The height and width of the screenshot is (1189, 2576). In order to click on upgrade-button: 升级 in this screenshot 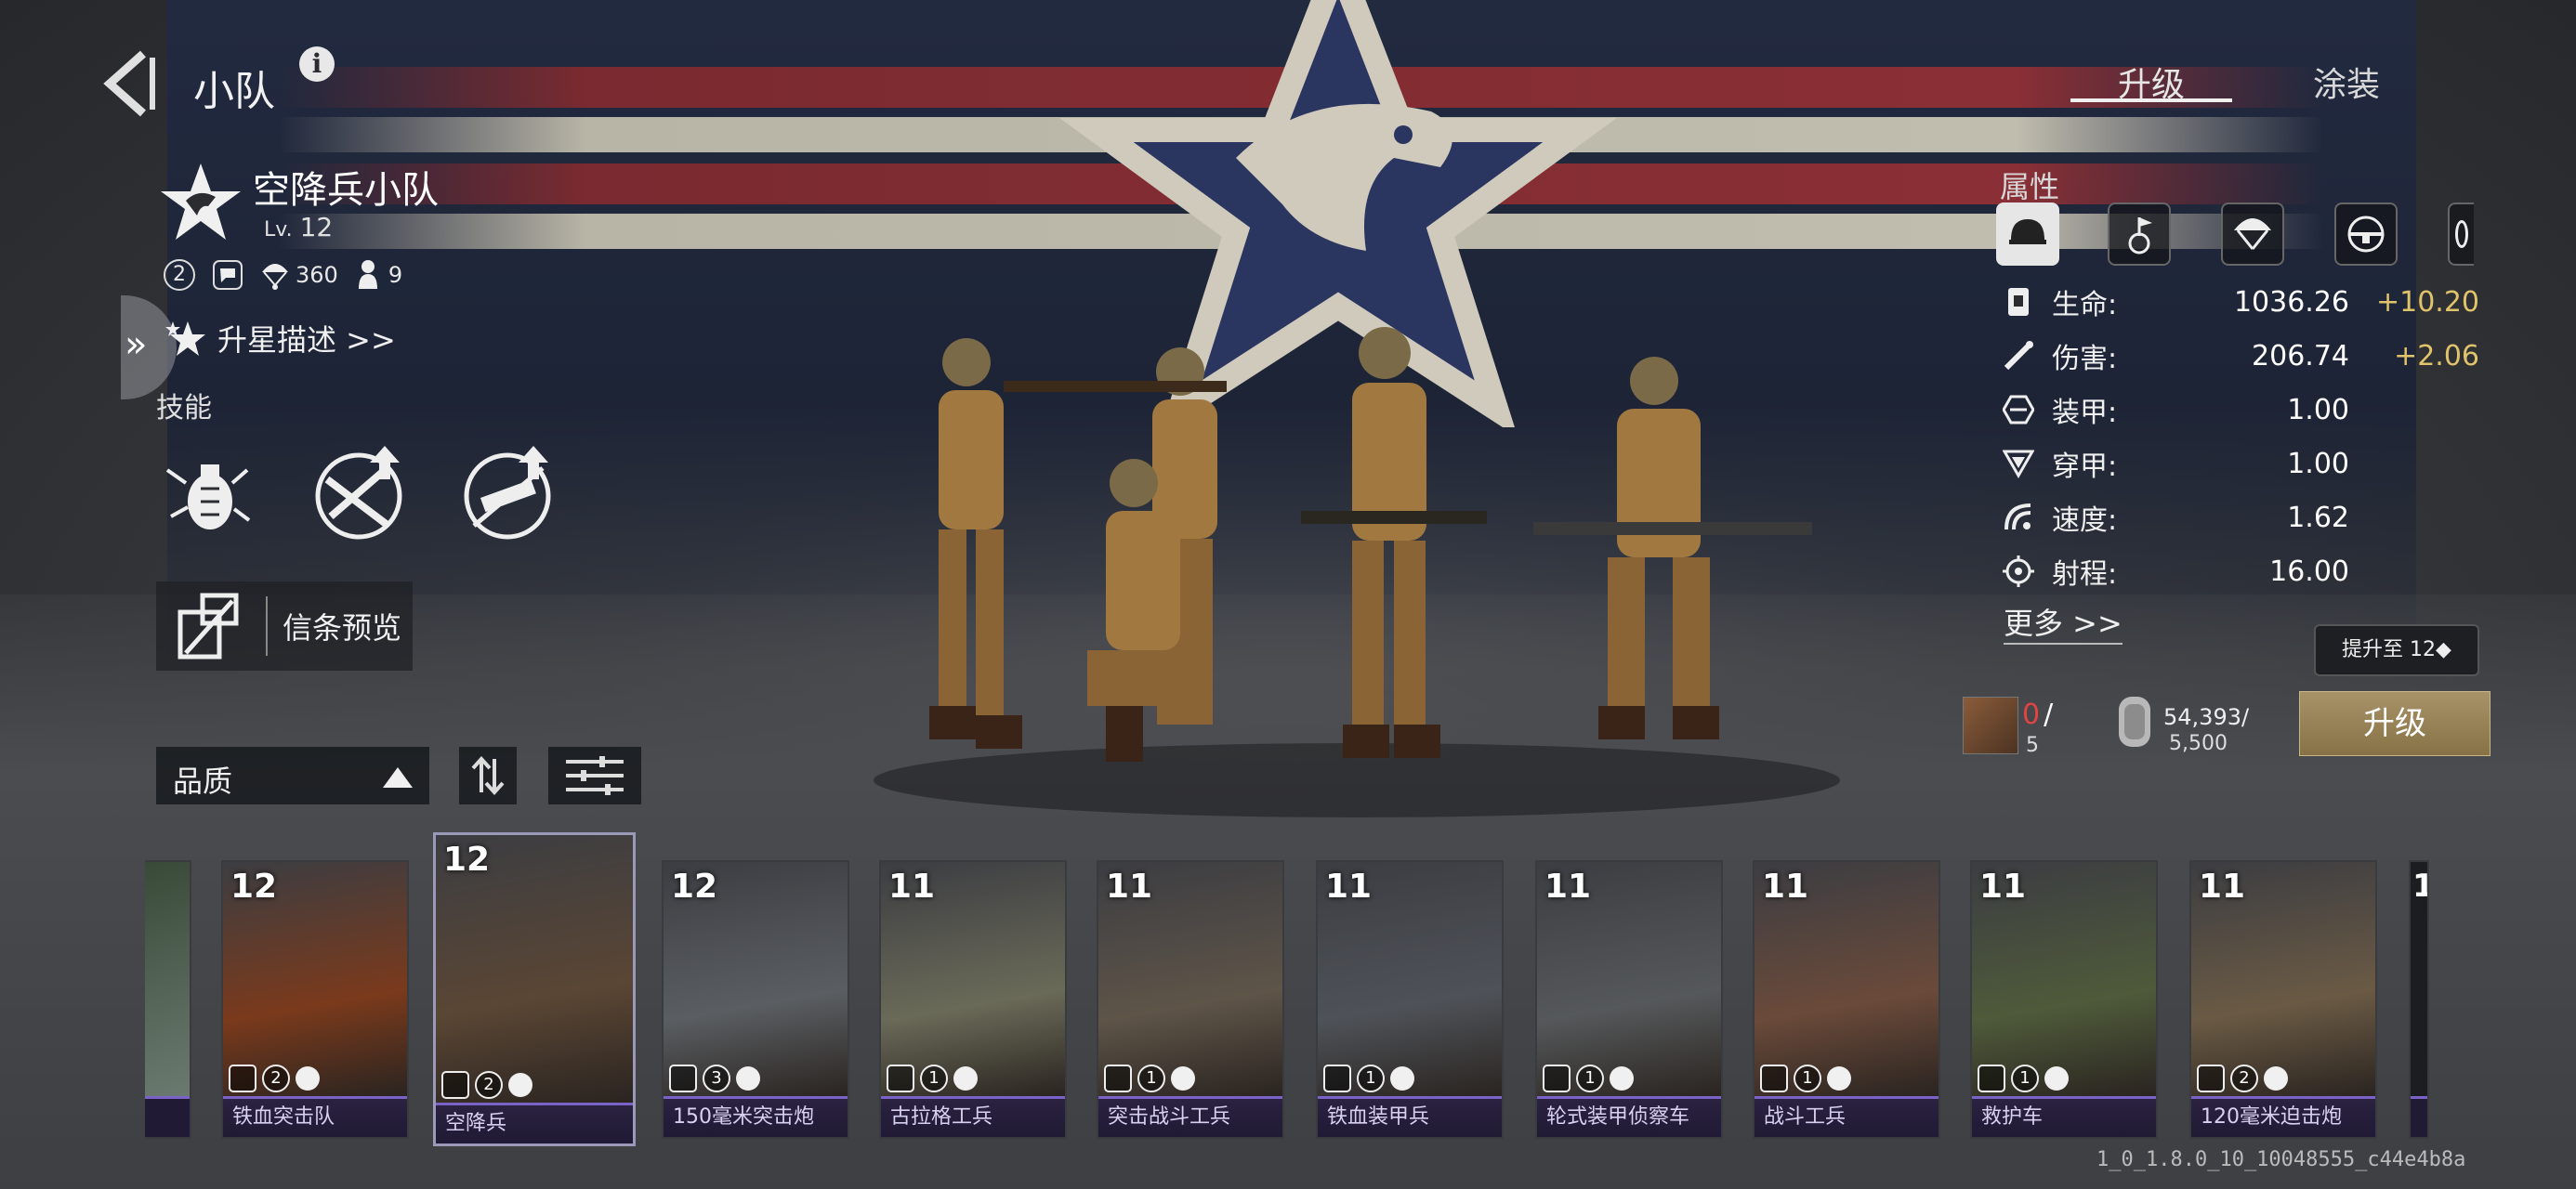, I will do `click(2395, 723)`.